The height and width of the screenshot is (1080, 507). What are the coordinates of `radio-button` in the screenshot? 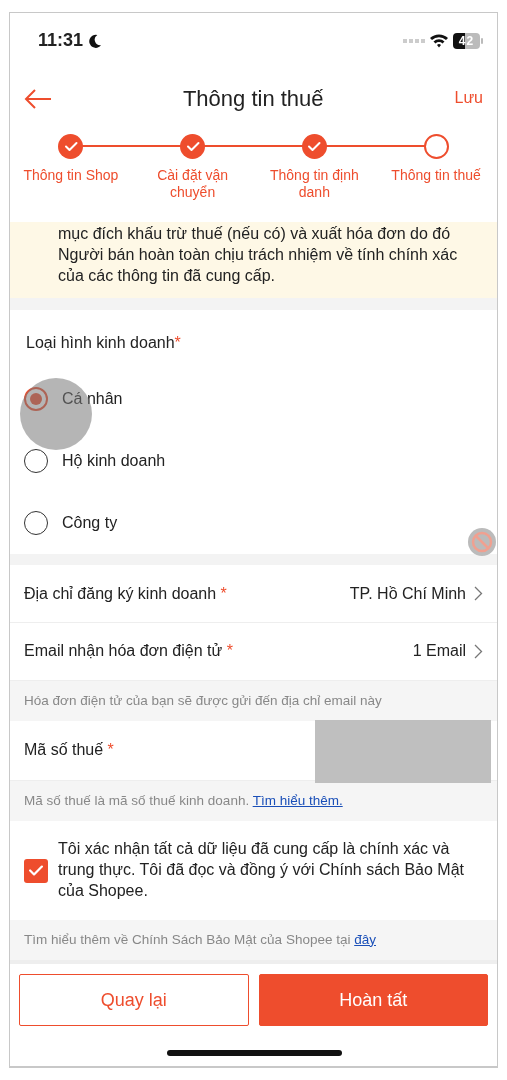 It's located at (36, 398).